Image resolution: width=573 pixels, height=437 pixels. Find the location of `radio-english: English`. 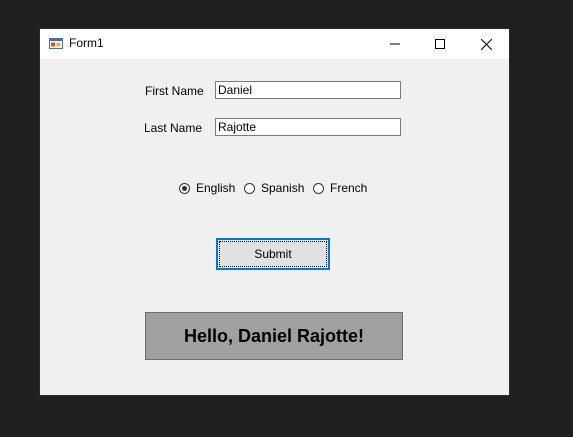

radio-english: English is located at coordinates (207, 188).